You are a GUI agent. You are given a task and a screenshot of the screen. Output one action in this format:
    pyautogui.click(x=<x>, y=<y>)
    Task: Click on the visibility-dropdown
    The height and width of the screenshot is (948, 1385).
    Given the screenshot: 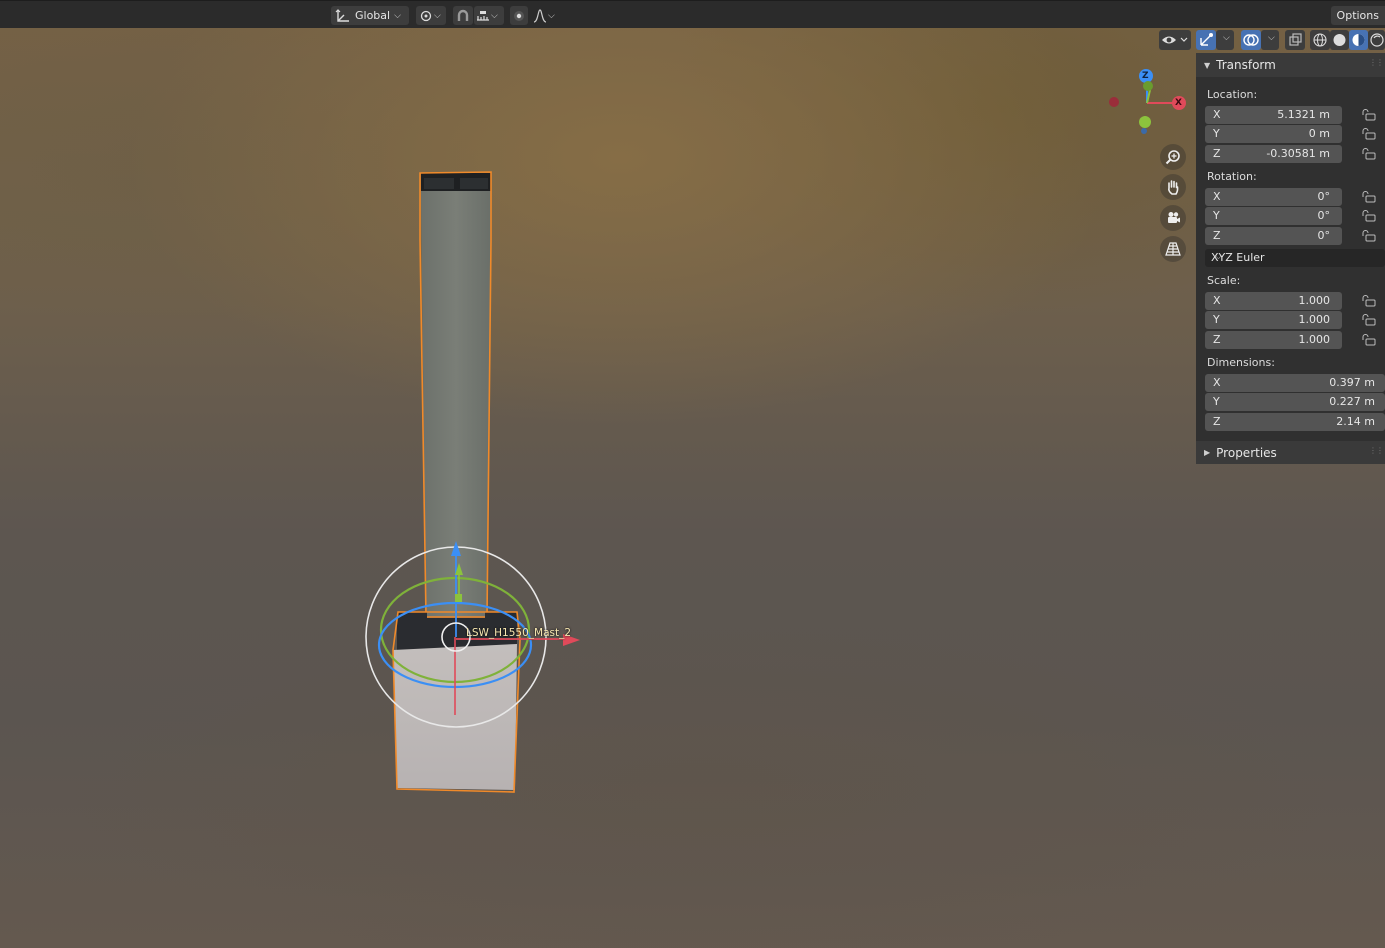 What is the action you would take?
    pyautogui.click(x=1175, y=40)
    